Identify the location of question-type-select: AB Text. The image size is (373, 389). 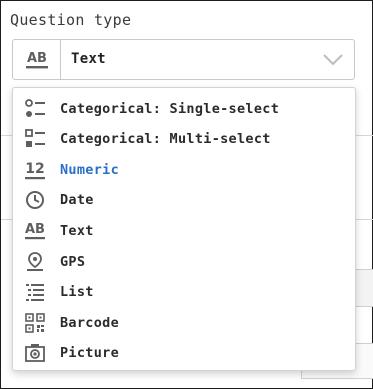
(183, 59).